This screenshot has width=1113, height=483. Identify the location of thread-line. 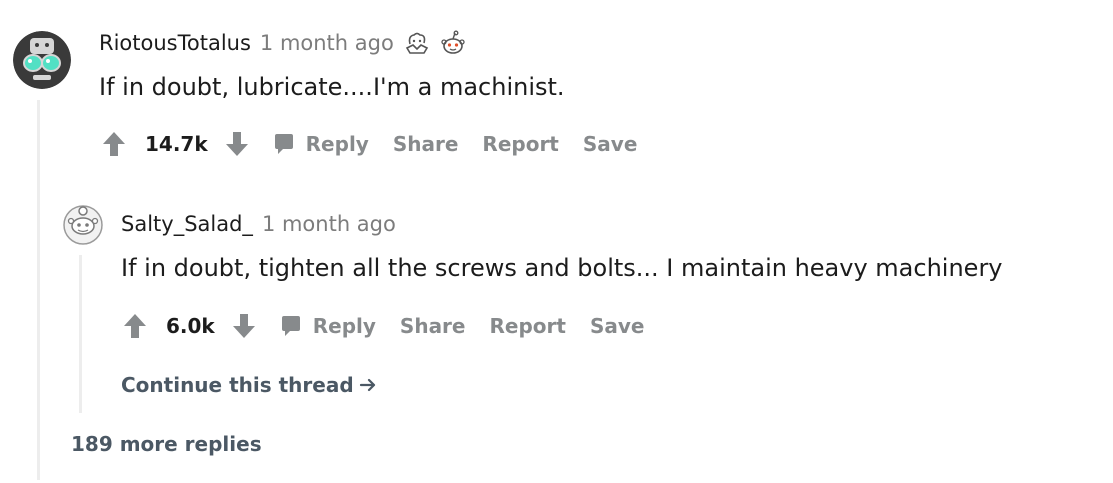
(38, 290).